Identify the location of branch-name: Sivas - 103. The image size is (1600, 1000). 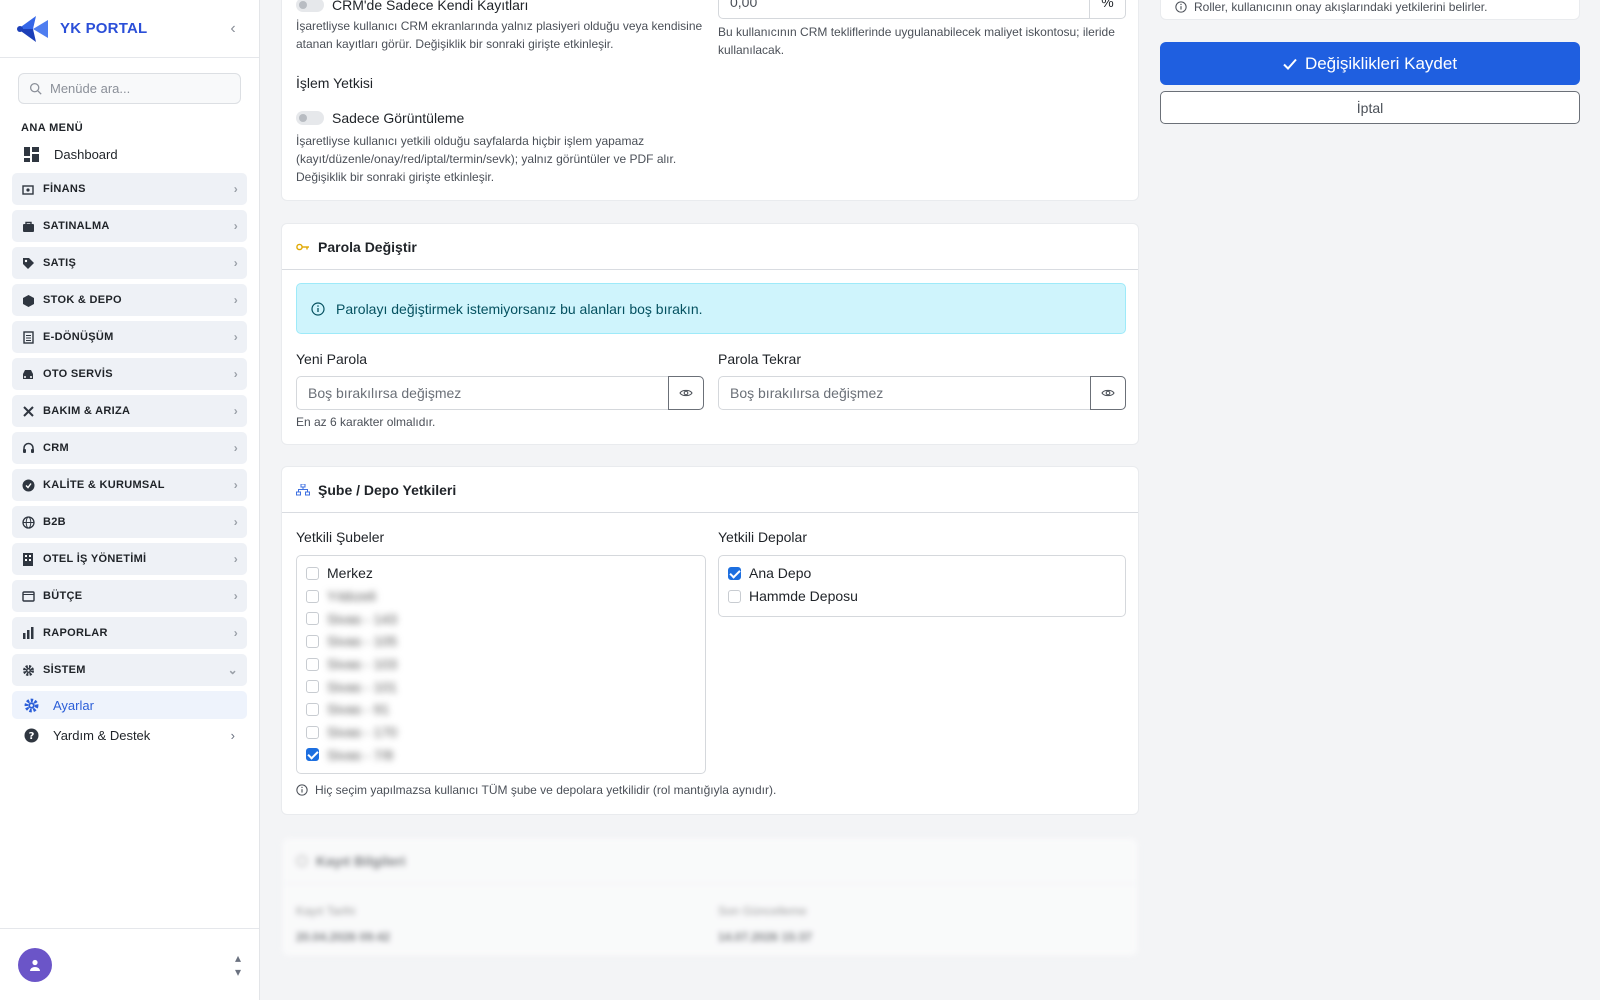
(362, 664).